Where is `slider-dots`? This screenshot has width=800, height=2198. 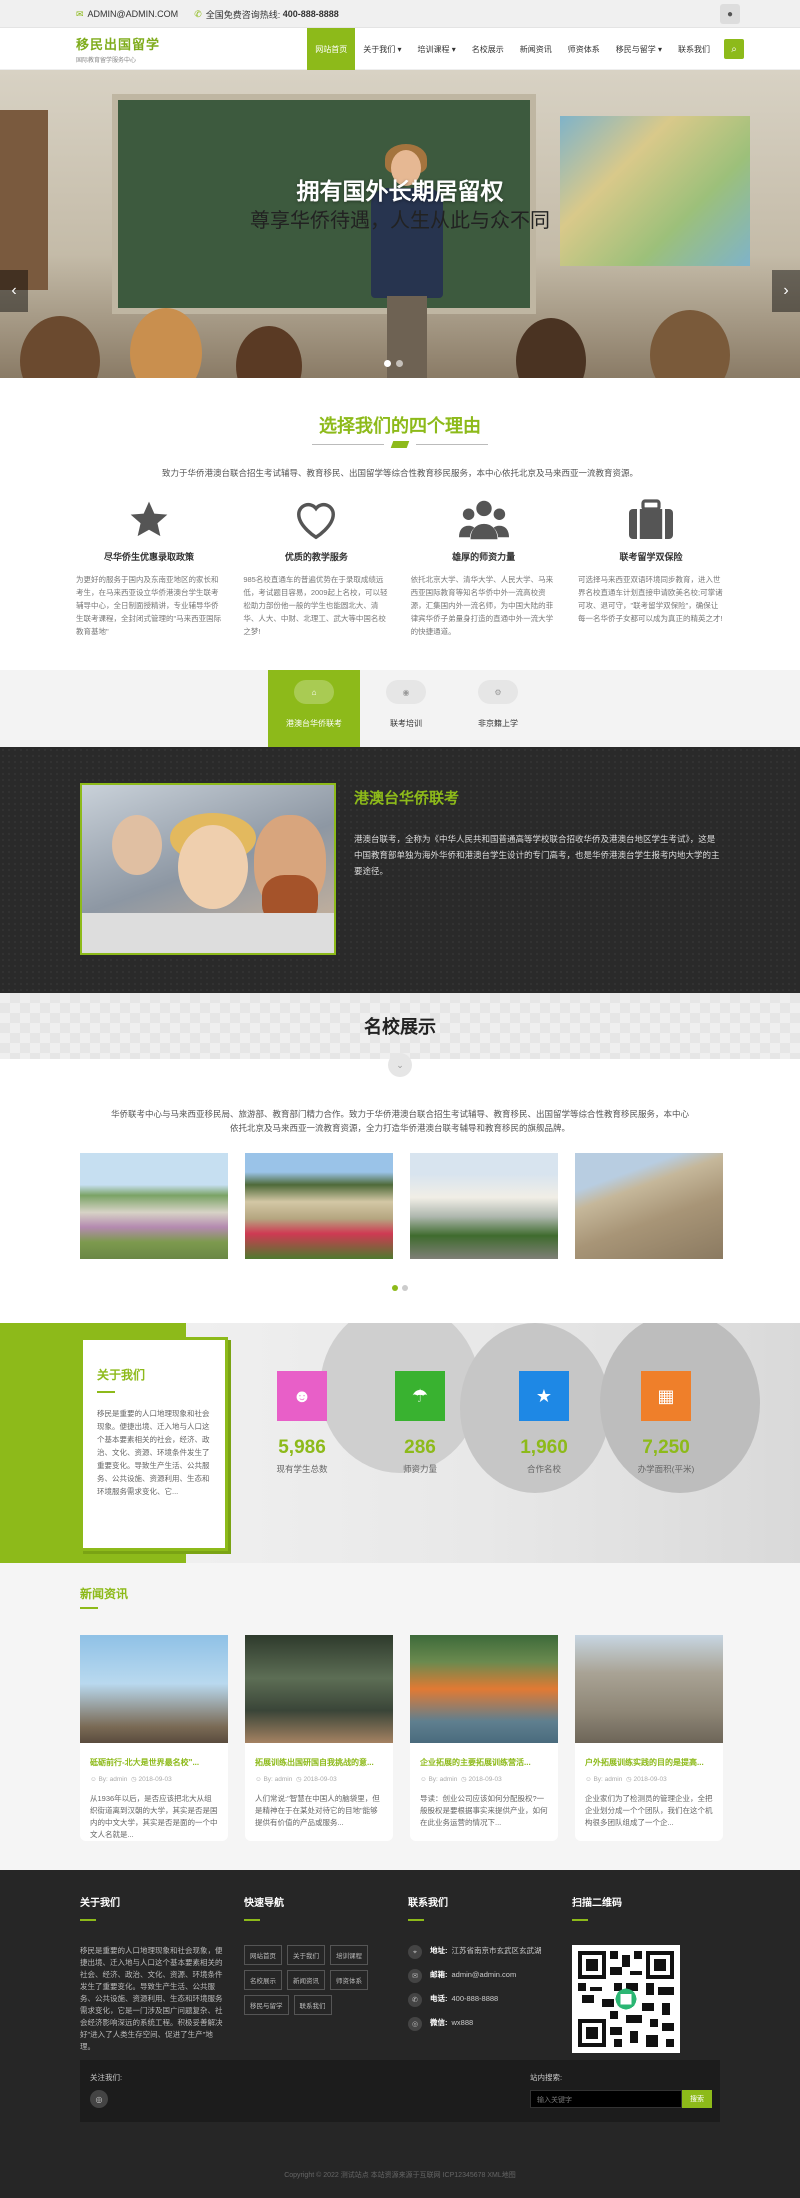 slider-dots is located at coordinates (393, 363).